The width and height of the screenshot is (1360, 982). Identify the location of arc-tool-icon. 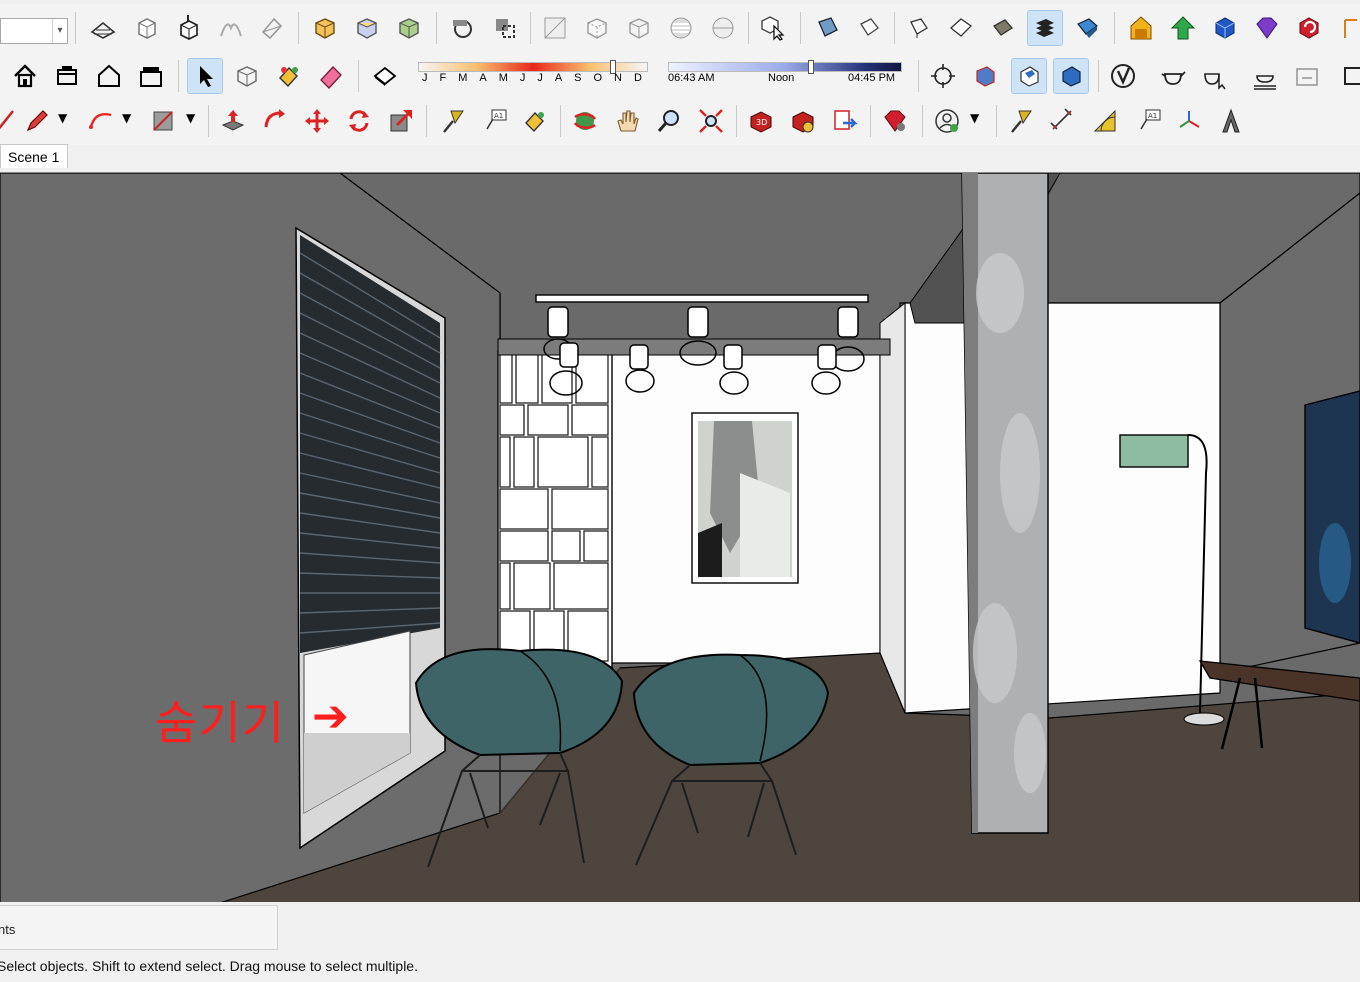
(101, 121).